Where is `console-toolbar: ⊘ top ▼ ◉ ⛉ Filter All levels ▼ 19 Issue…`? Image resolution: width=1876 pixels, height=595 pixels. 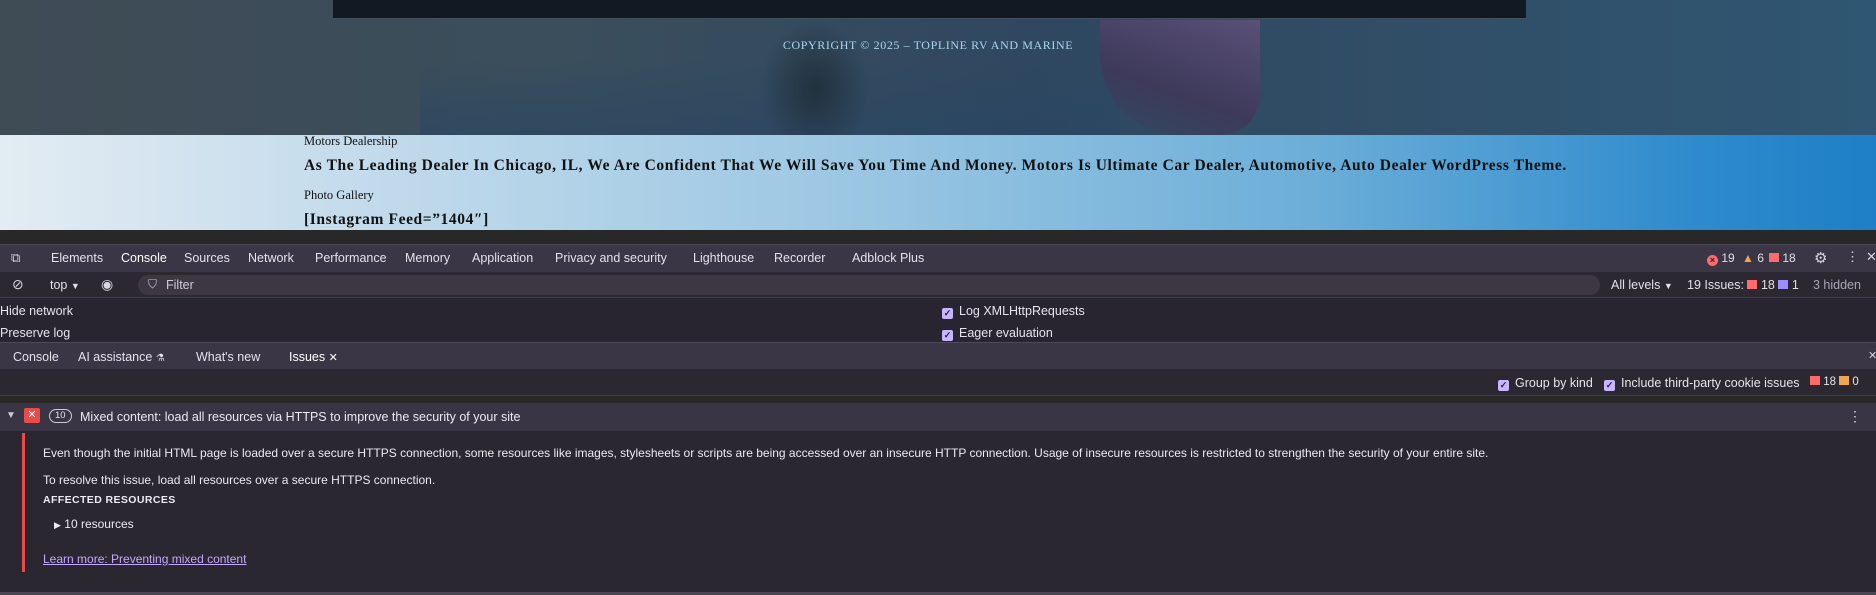
console-toolbar: ⊘ top ▼ ◉ ⛉ Filter All levels ▼ 19 Issue… is located at coordinates (938, 285).